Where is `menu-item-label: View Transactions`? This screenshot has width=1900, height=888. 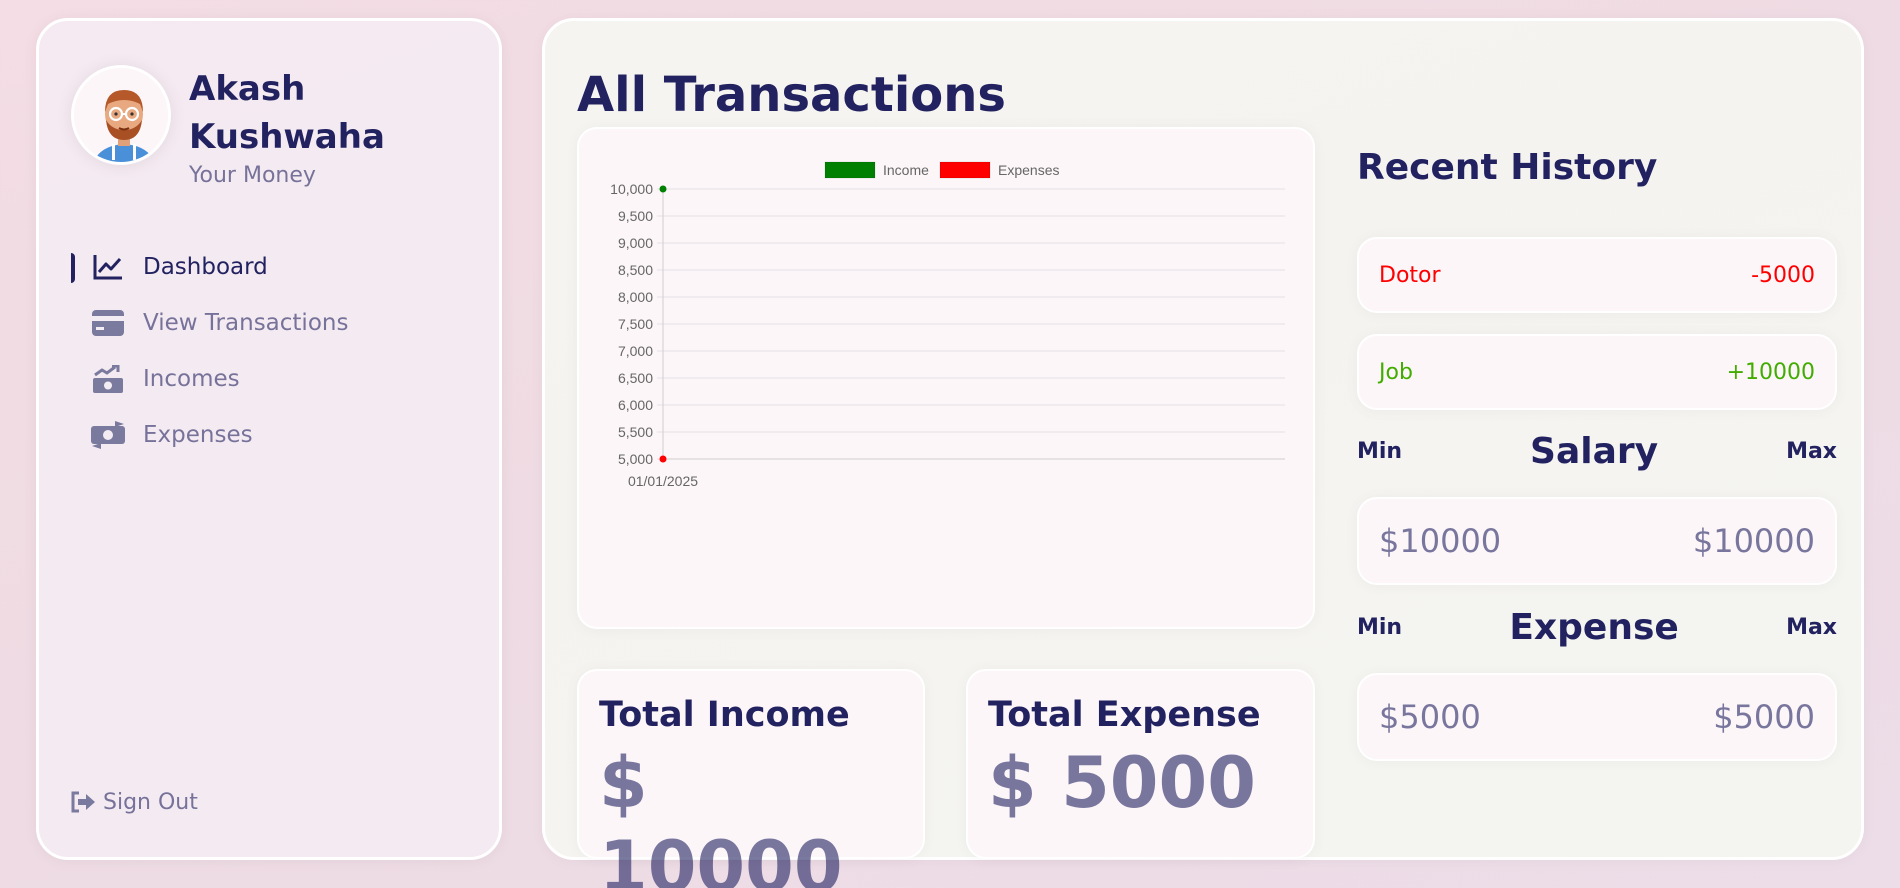 menu-item-label: View Transactions is located at coordinates (246, 323).